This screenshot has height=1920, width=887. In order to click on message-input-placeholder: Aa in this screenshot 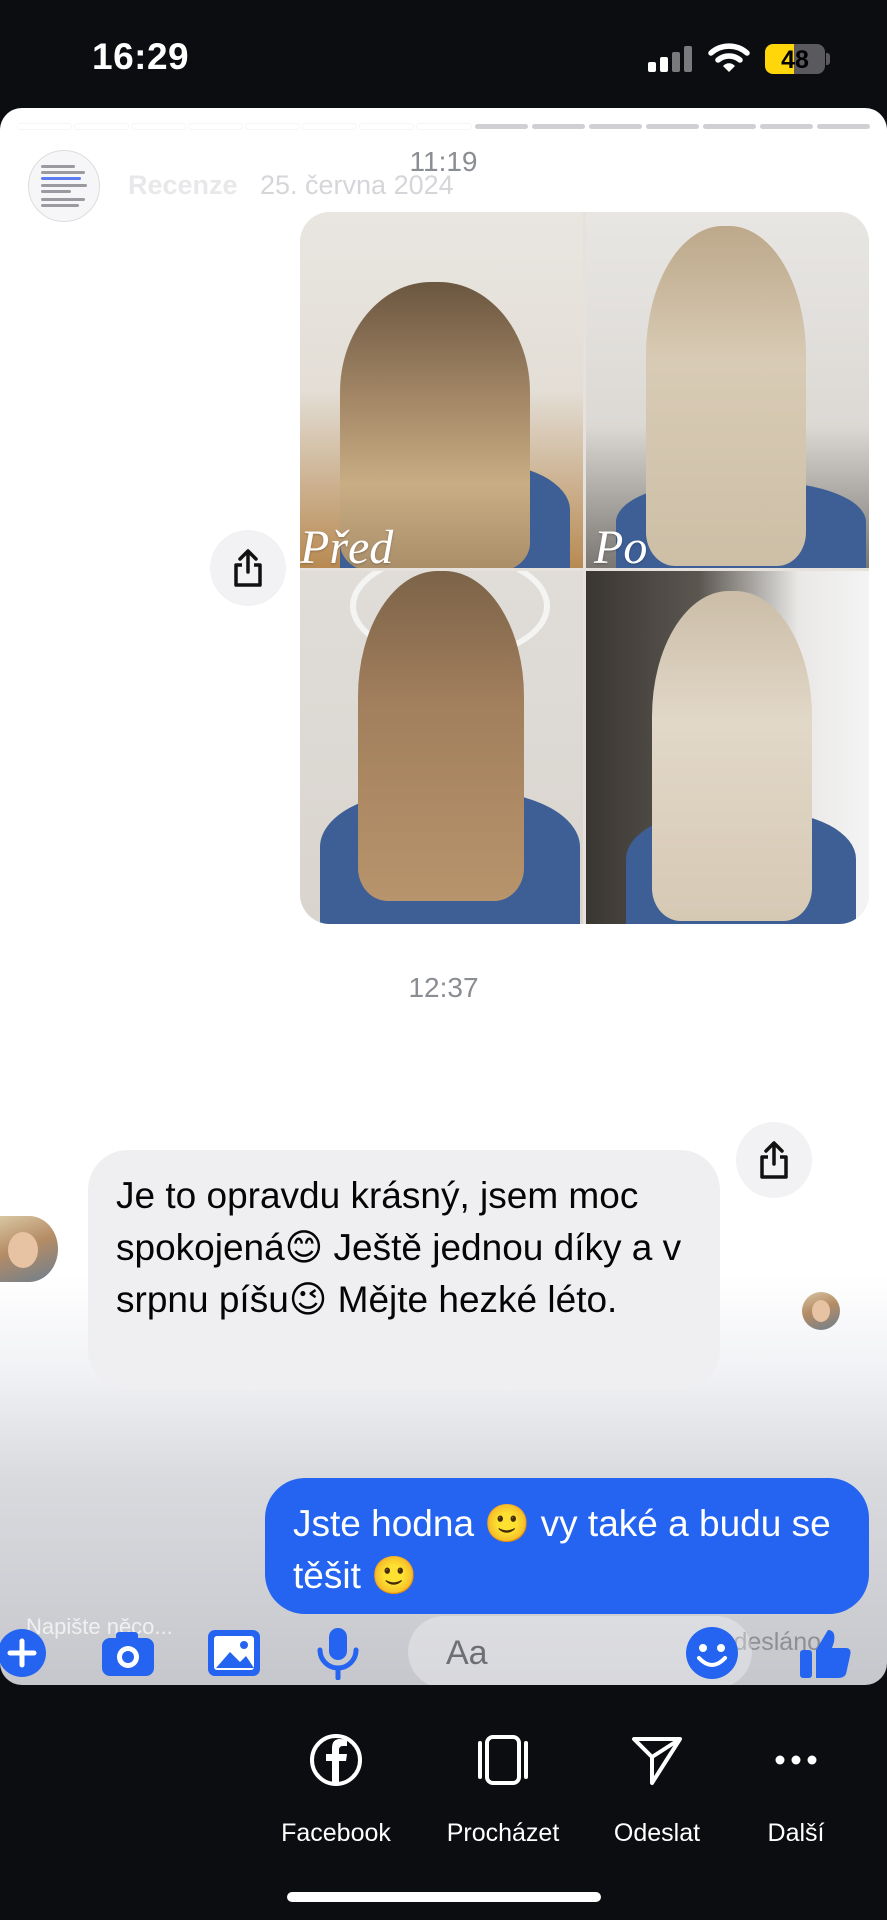, I will do `click(467, 1653)`.